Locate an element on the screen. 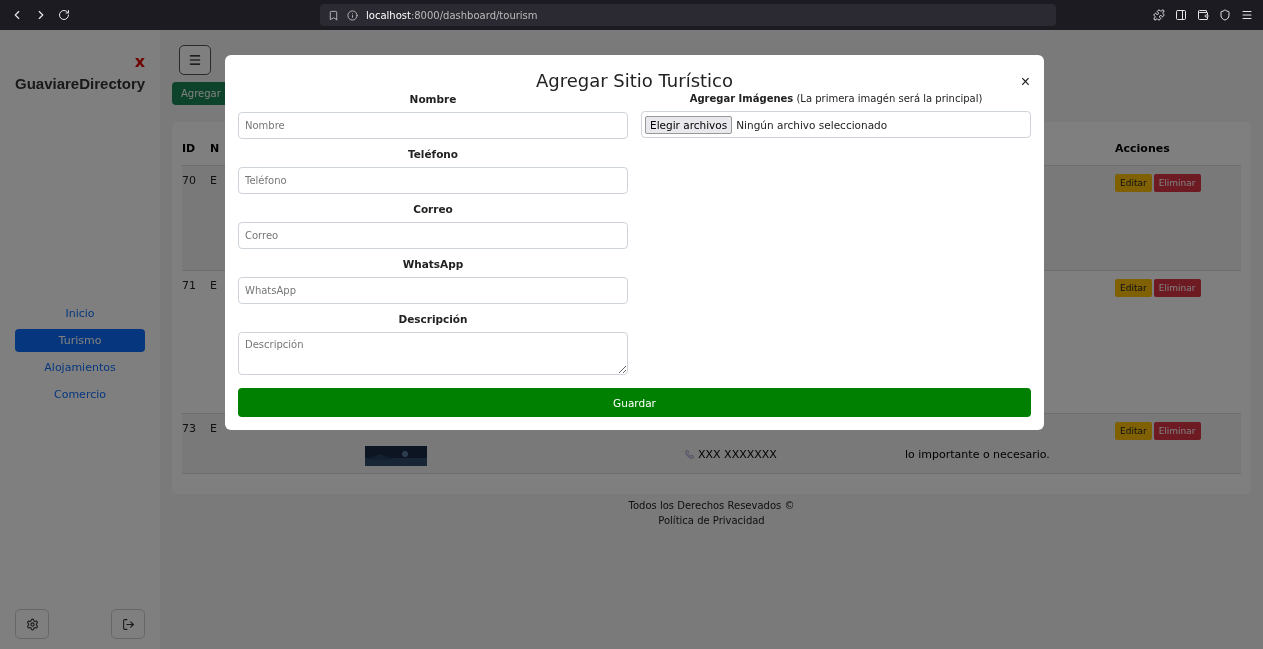 The width and height of the screenshot is (1263, 649). modal-title: Agregar Sitio Turístico is located at coordinates (634, 80).